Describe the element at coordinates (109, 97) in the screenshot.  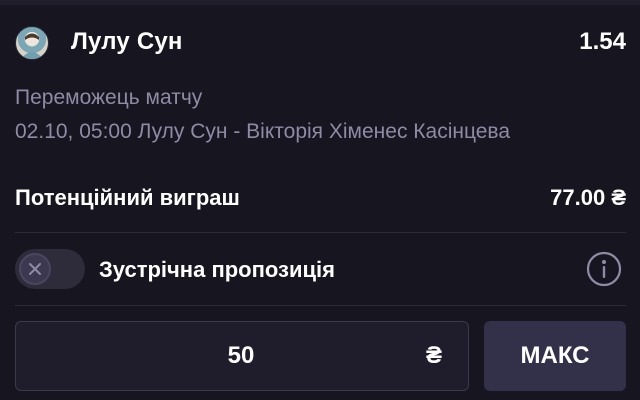
I see `market-name: Переможець матчу` at that location.